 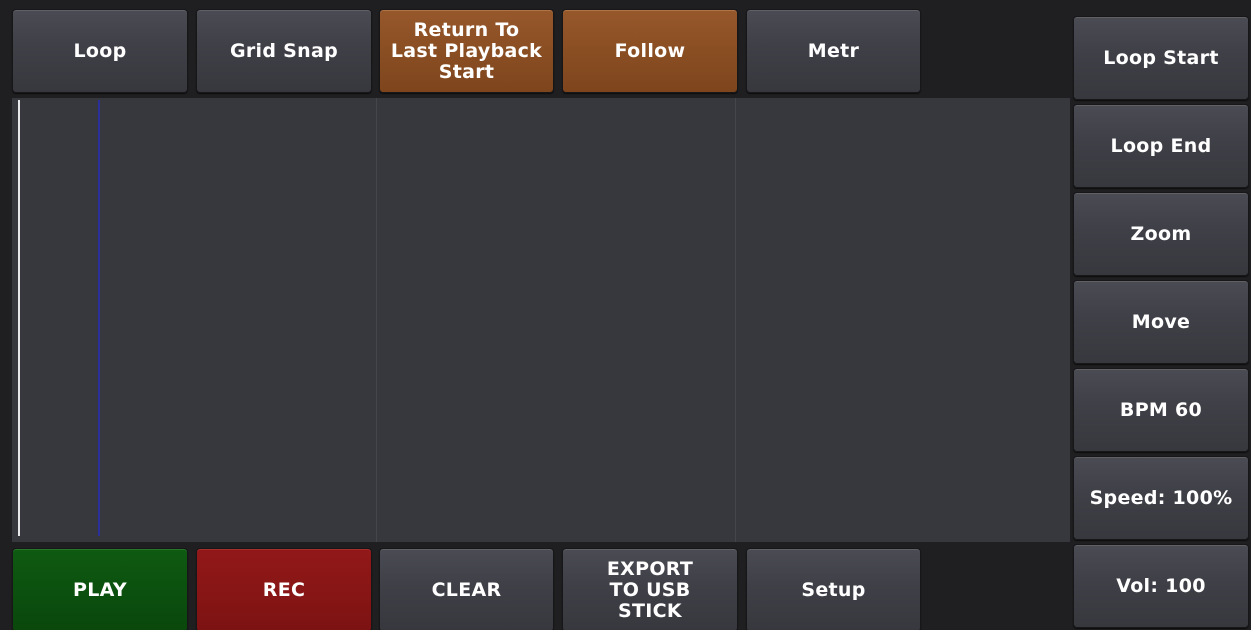 What do you see at coordinates (100, 51) in the screenshot?
I see `loop-toggle-button: Loop` at bounding box center [100, 51].